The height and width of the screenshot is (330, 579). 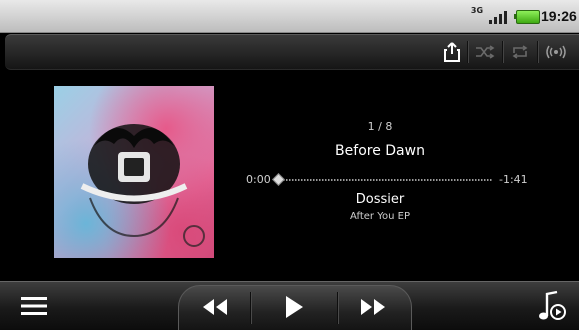 What do you see at coordinates (498, 17) in the screenshot?
I see `signal-strength-icon` at bounding box center [498, 17].